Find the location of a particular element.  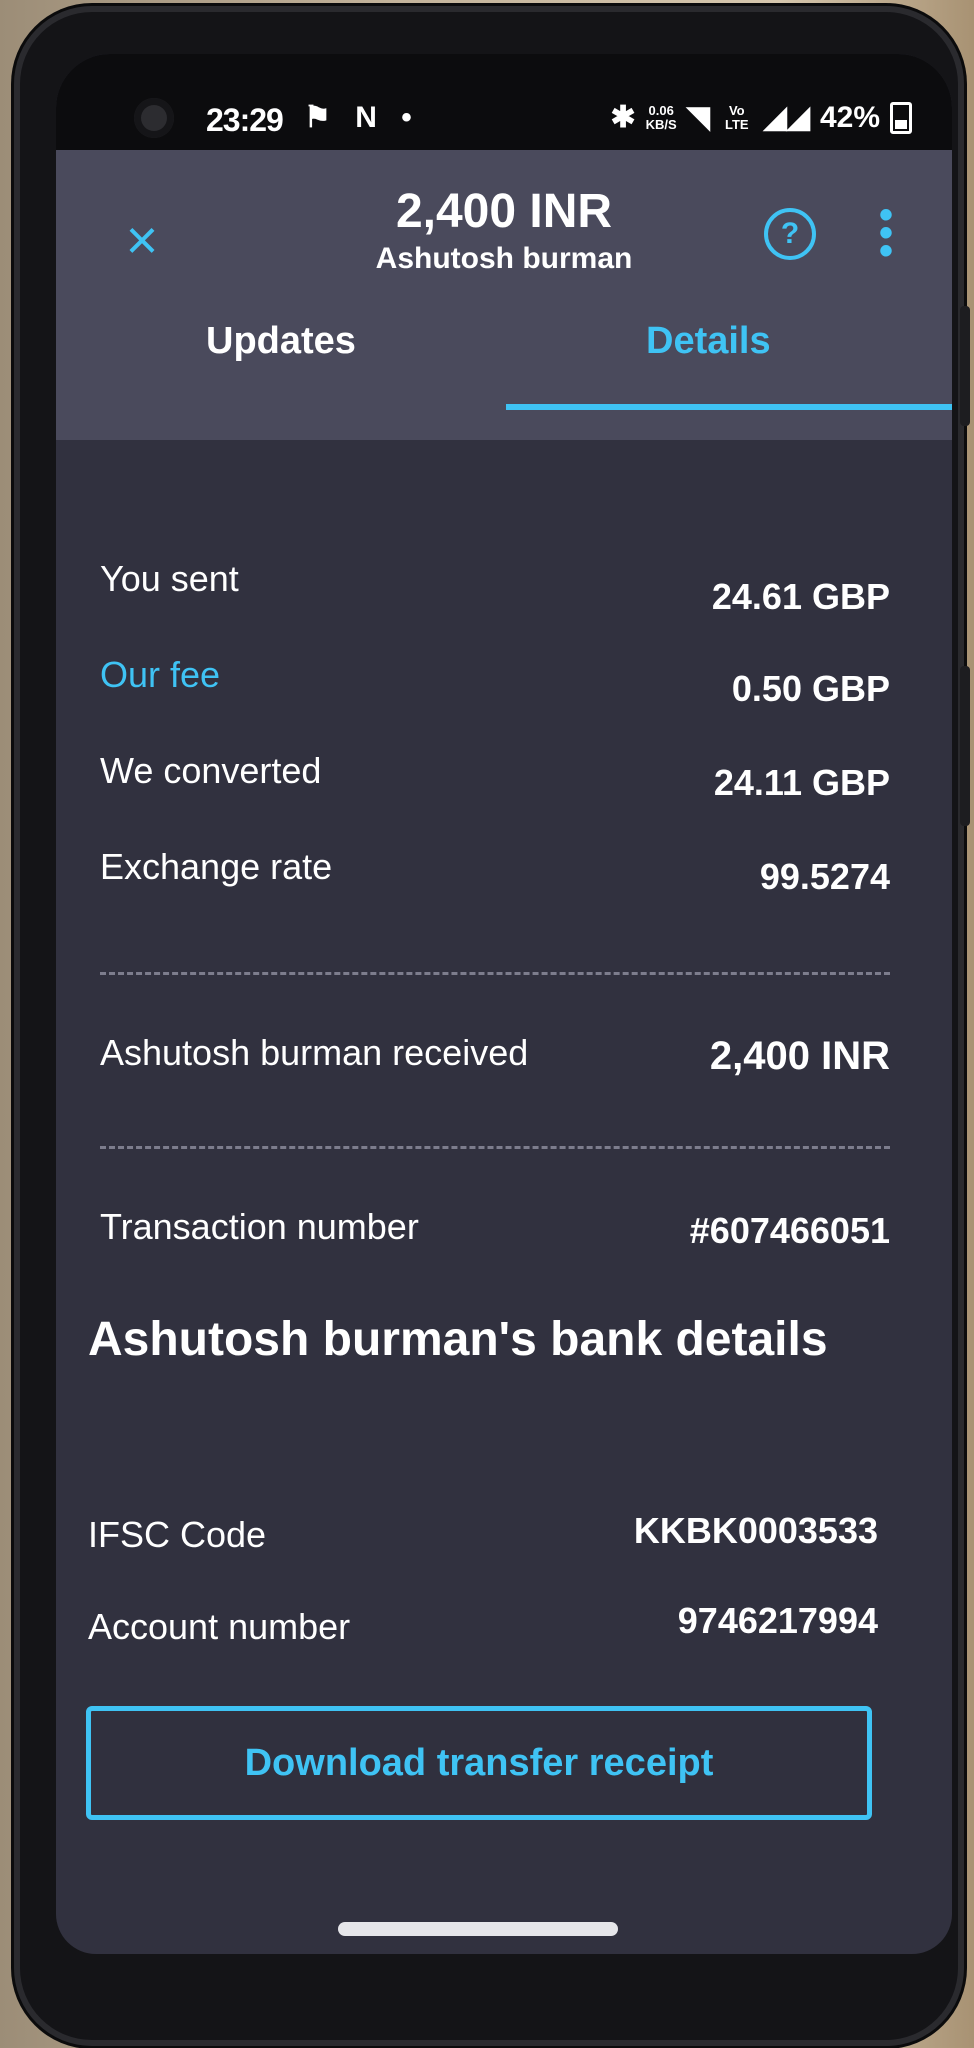

network-speed: 0.06 KB/S is located at coordinates (661, 117).